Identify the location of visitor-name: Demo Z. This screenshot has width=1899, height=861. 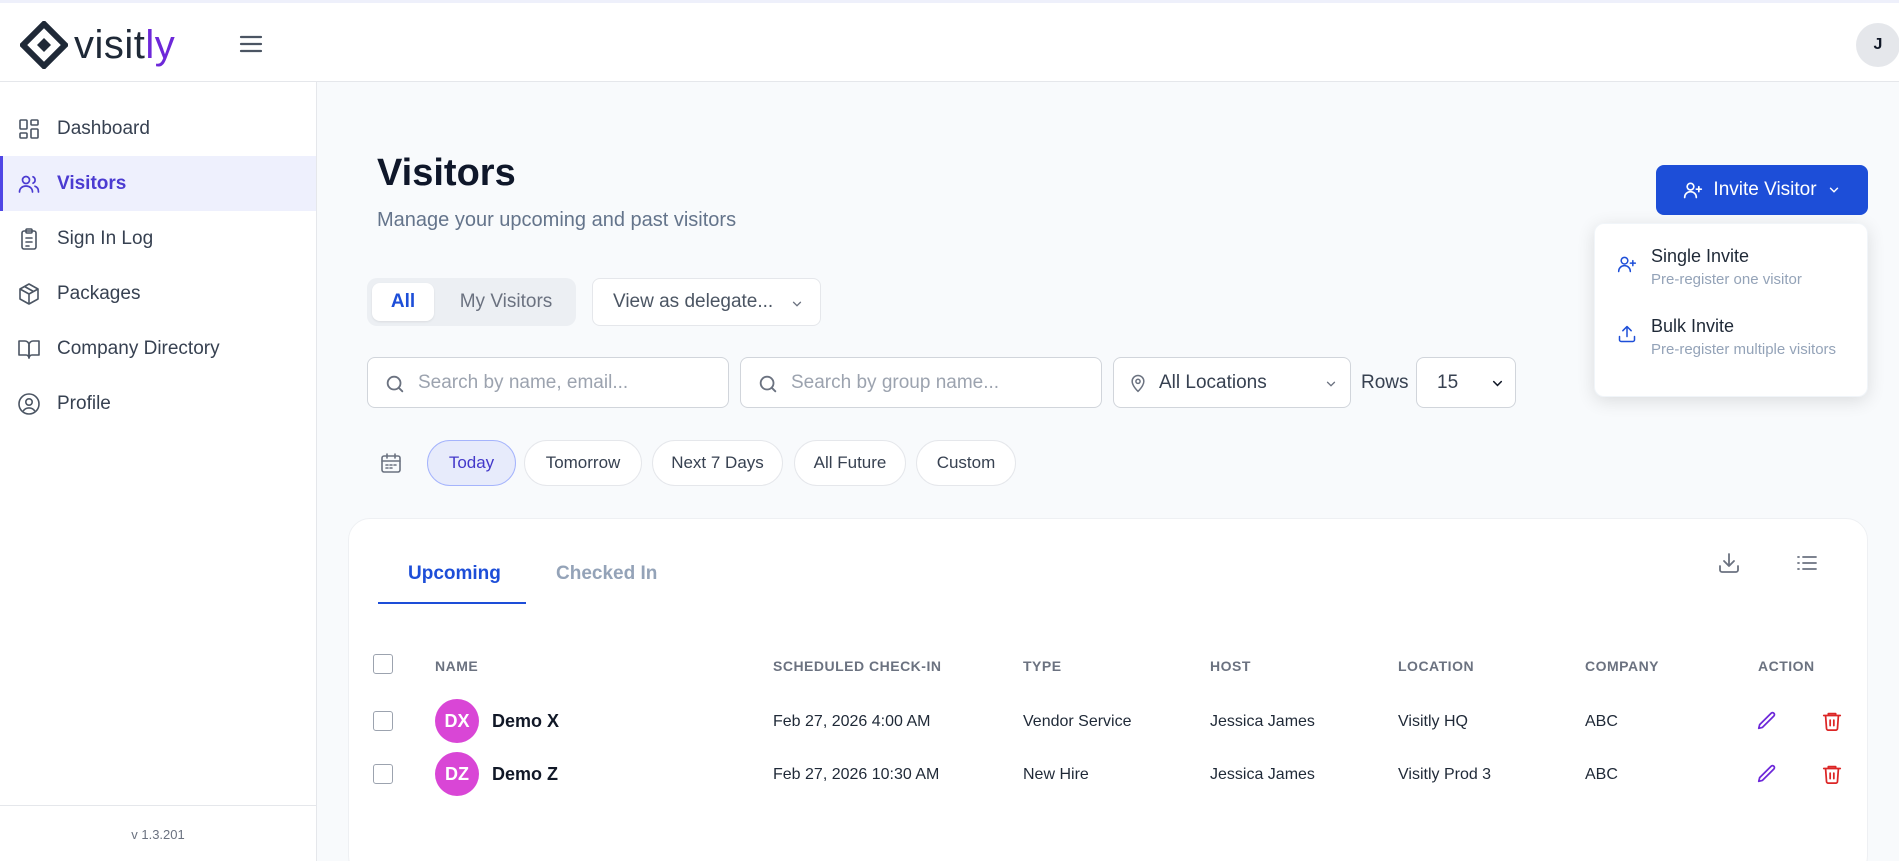
(525, 774).